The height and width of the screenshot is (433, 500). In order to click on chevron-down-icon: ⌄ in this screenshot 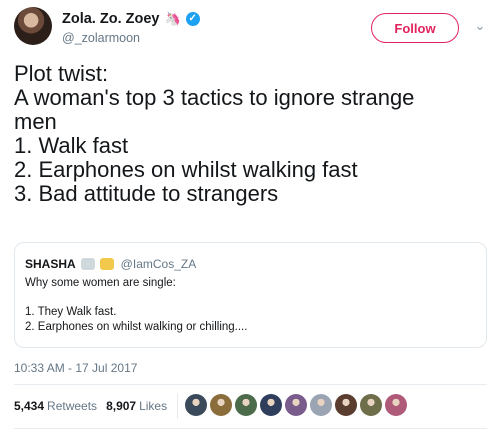, I will do `click(480, 26)`.